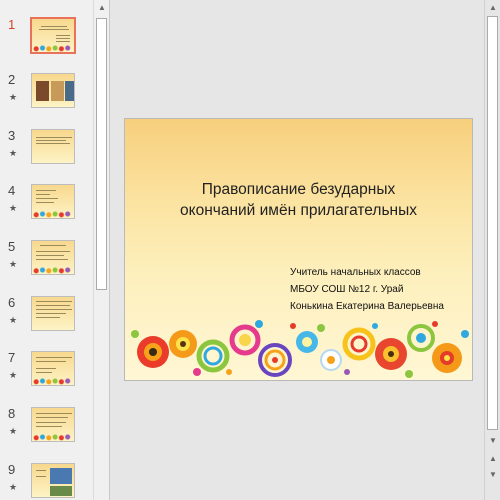 Image resolution: width=500 pixels, height=500 pixels. Describe the element at coordinates (12, 79) in the screenshot. I see `slide-number: 2` at that location.